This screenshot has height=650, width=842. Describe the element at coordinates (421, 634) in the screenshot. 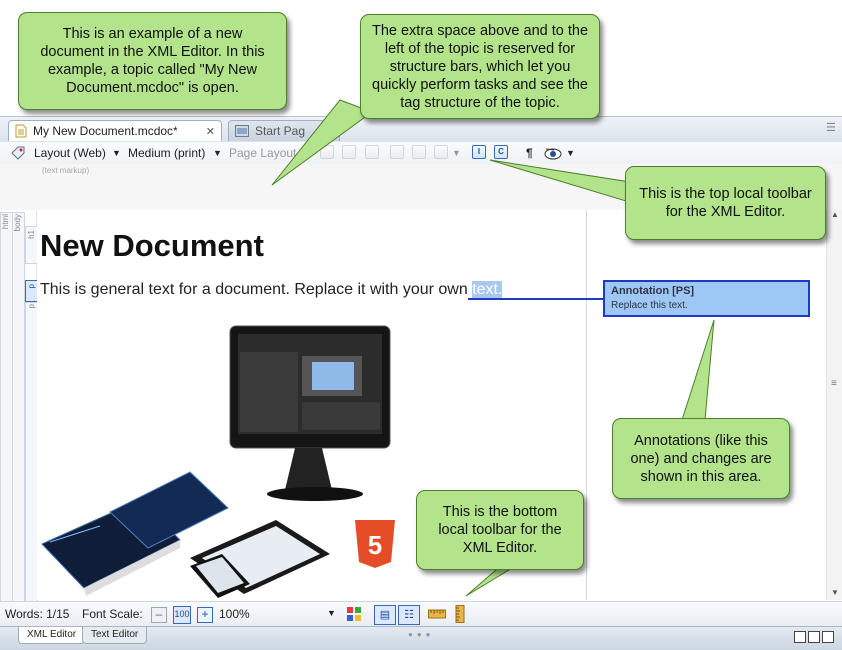

I see `grip-dots-icon: ●●●` at that location.